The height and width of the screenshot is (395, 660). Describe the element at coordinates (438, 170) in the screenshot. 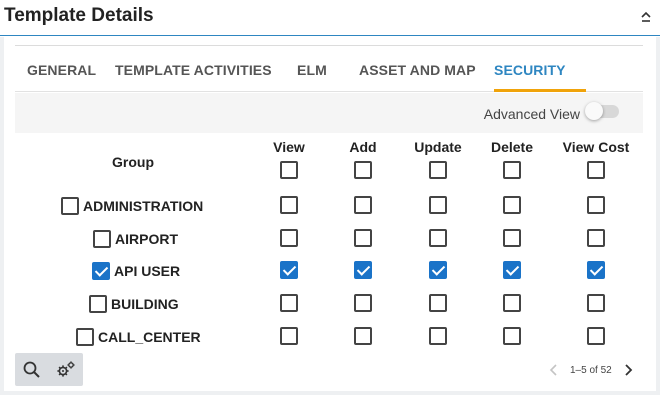

I see `select-all-update-checkbox` at that location.